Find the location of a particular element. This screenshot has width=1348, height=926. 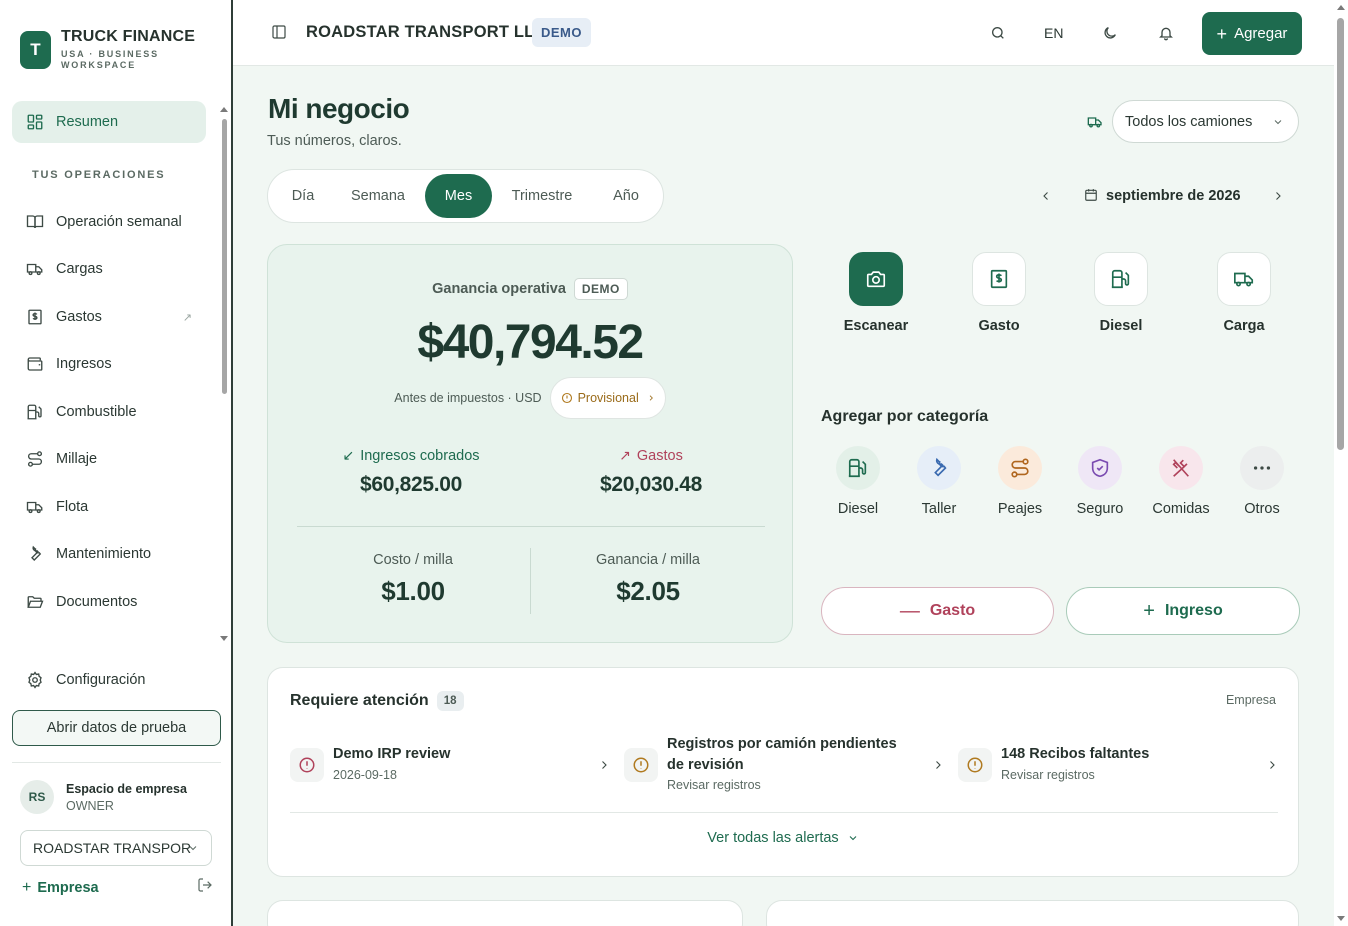

sidebar-item-flota: Flota is located at coordinates (109, 507).